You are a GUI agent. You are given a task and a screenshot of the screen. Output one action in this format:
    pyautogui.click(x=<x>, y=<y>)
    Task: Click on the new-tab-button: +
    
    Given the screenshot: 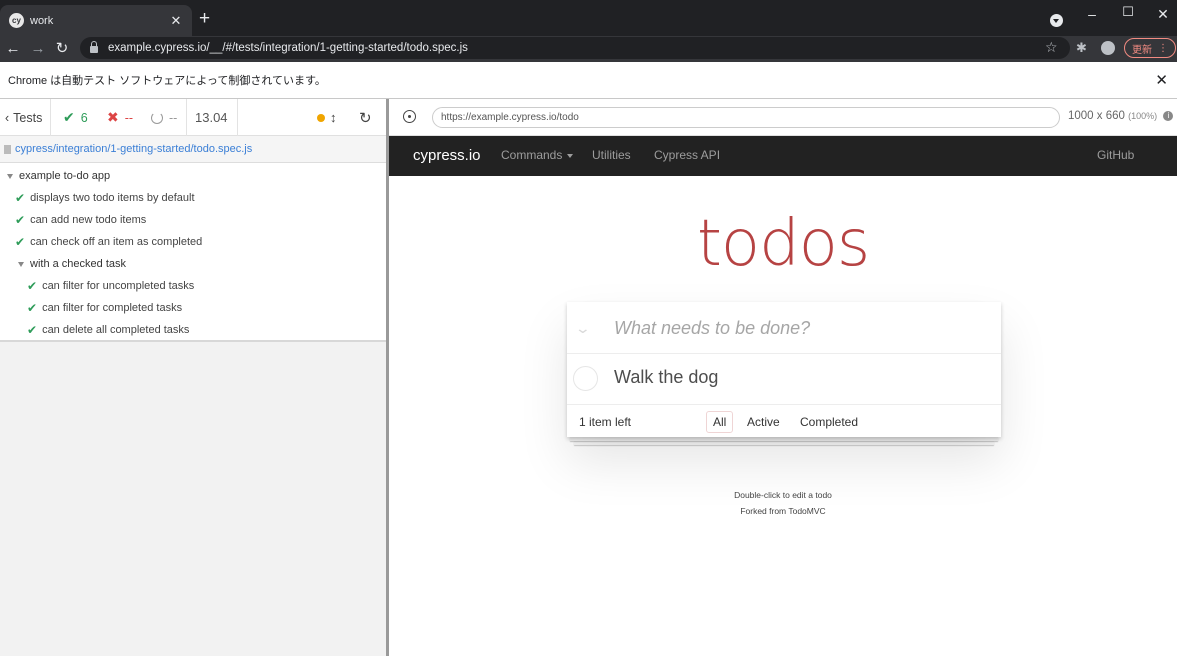 What is the action you would take?
    pyautogui.click(x=204, y=19)
    